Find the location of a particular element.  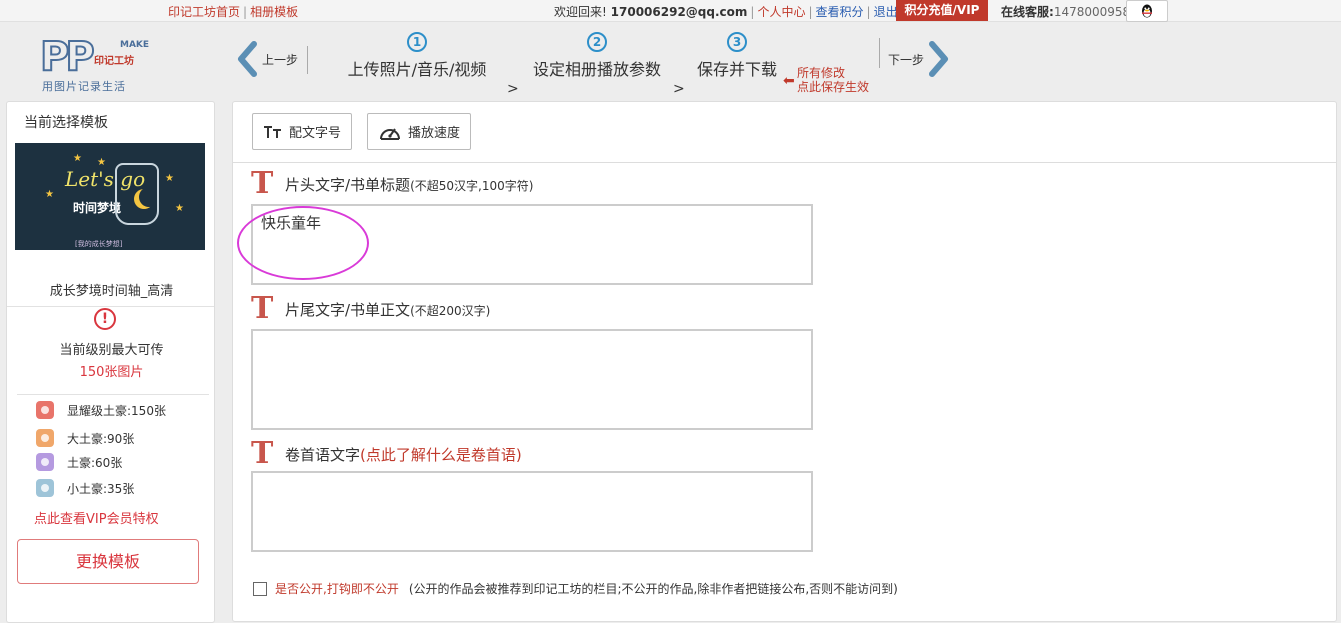

moon-decoration is located at coordinates (149, 197).